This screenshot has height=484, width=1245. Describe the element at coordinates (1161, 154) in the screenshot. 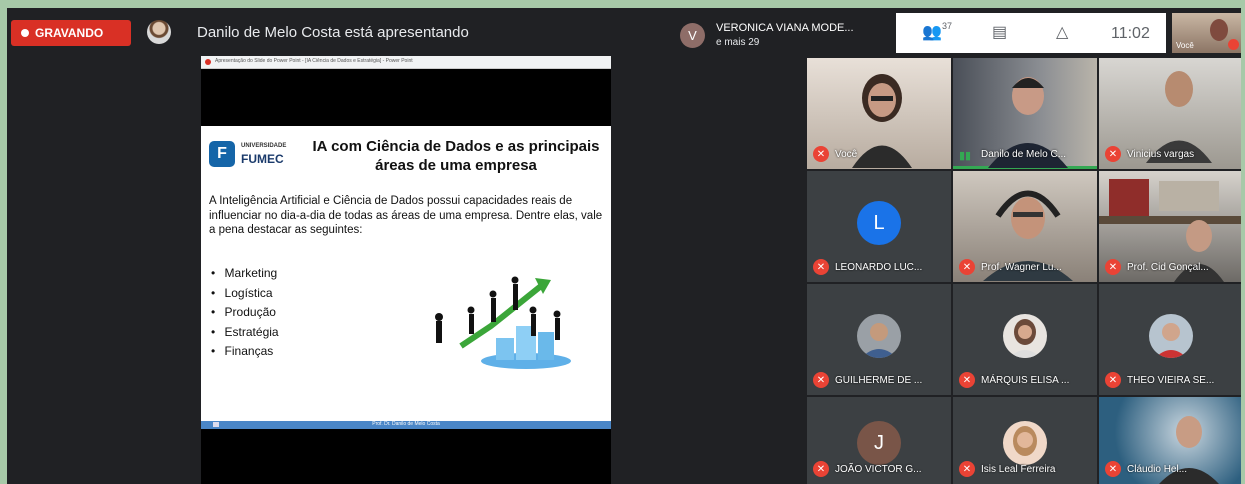

I see `participant-name: Vinicius vargas` at that location.